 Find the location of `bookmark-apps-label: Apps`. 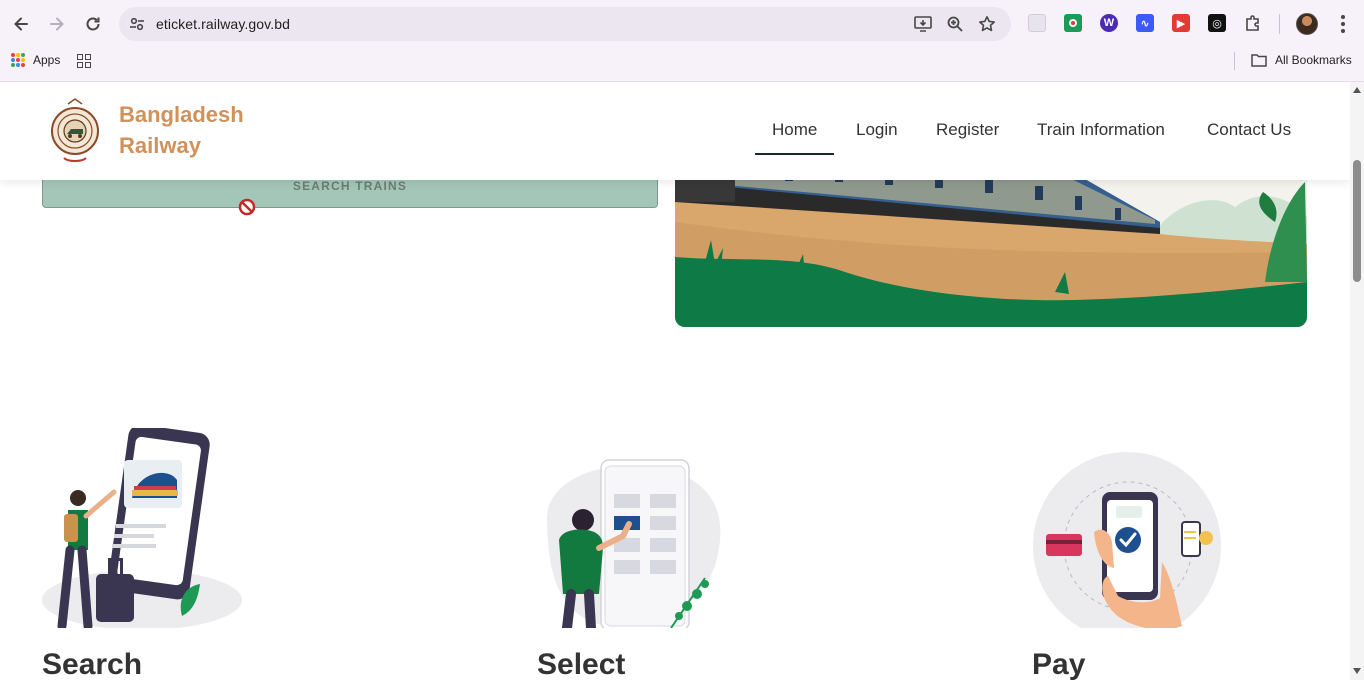

bookmark-apps-label: Apps is located at coordinates (47, 60).